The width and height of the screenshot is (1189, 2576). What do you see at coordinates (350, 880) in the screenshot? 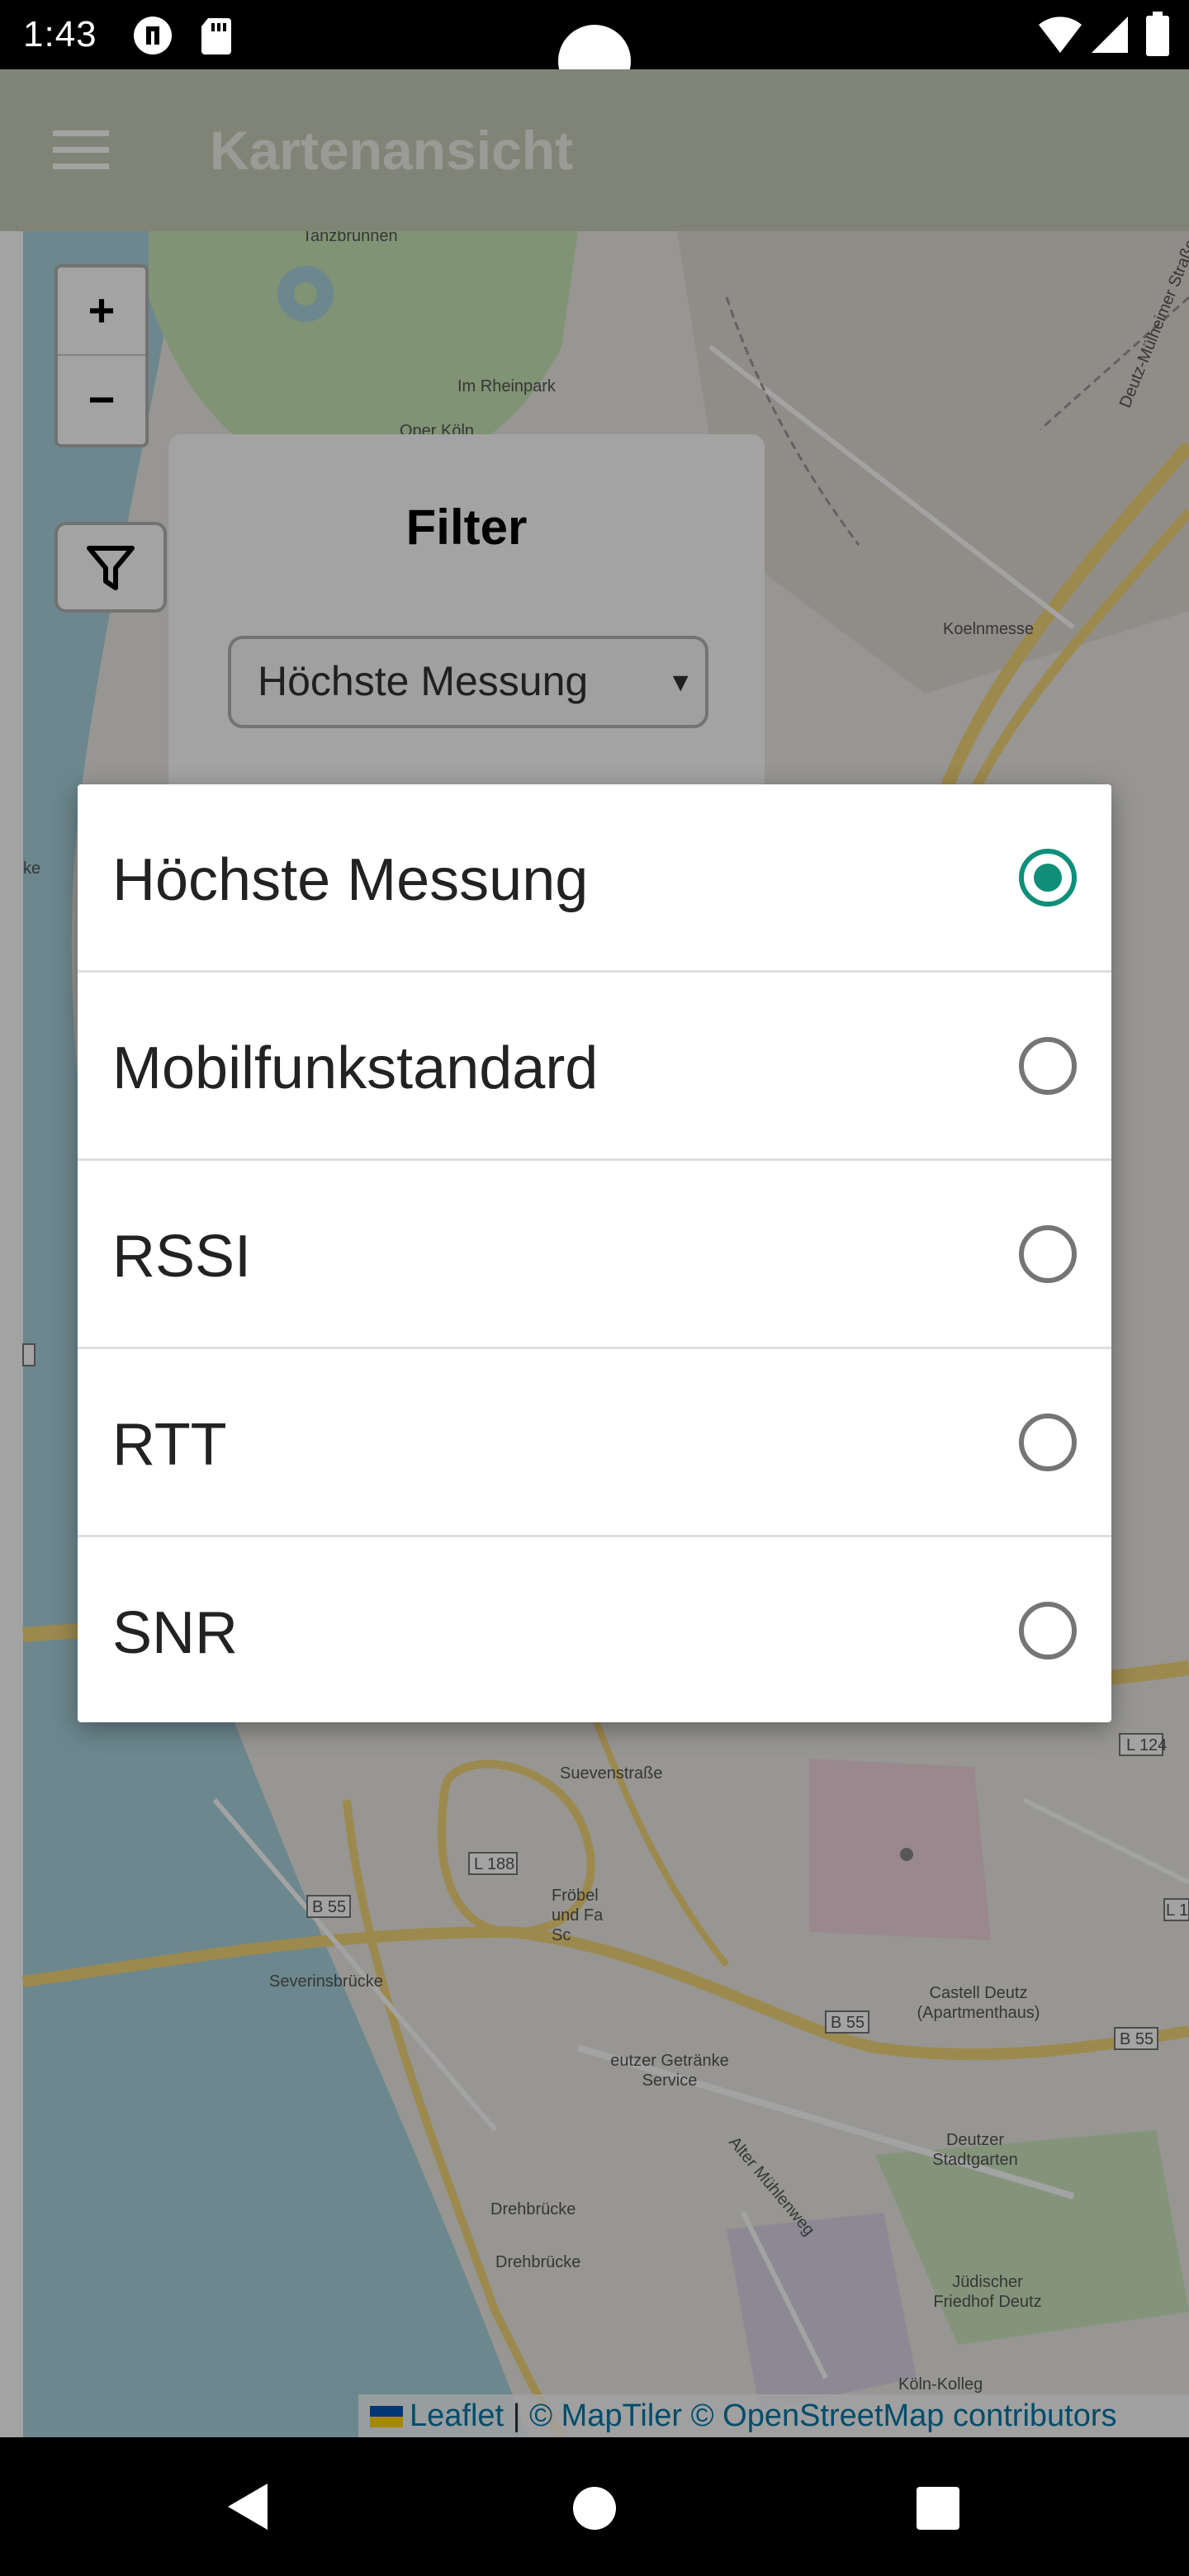
I see `option-label: Höchste Messung` at bounding box center [350, 880].